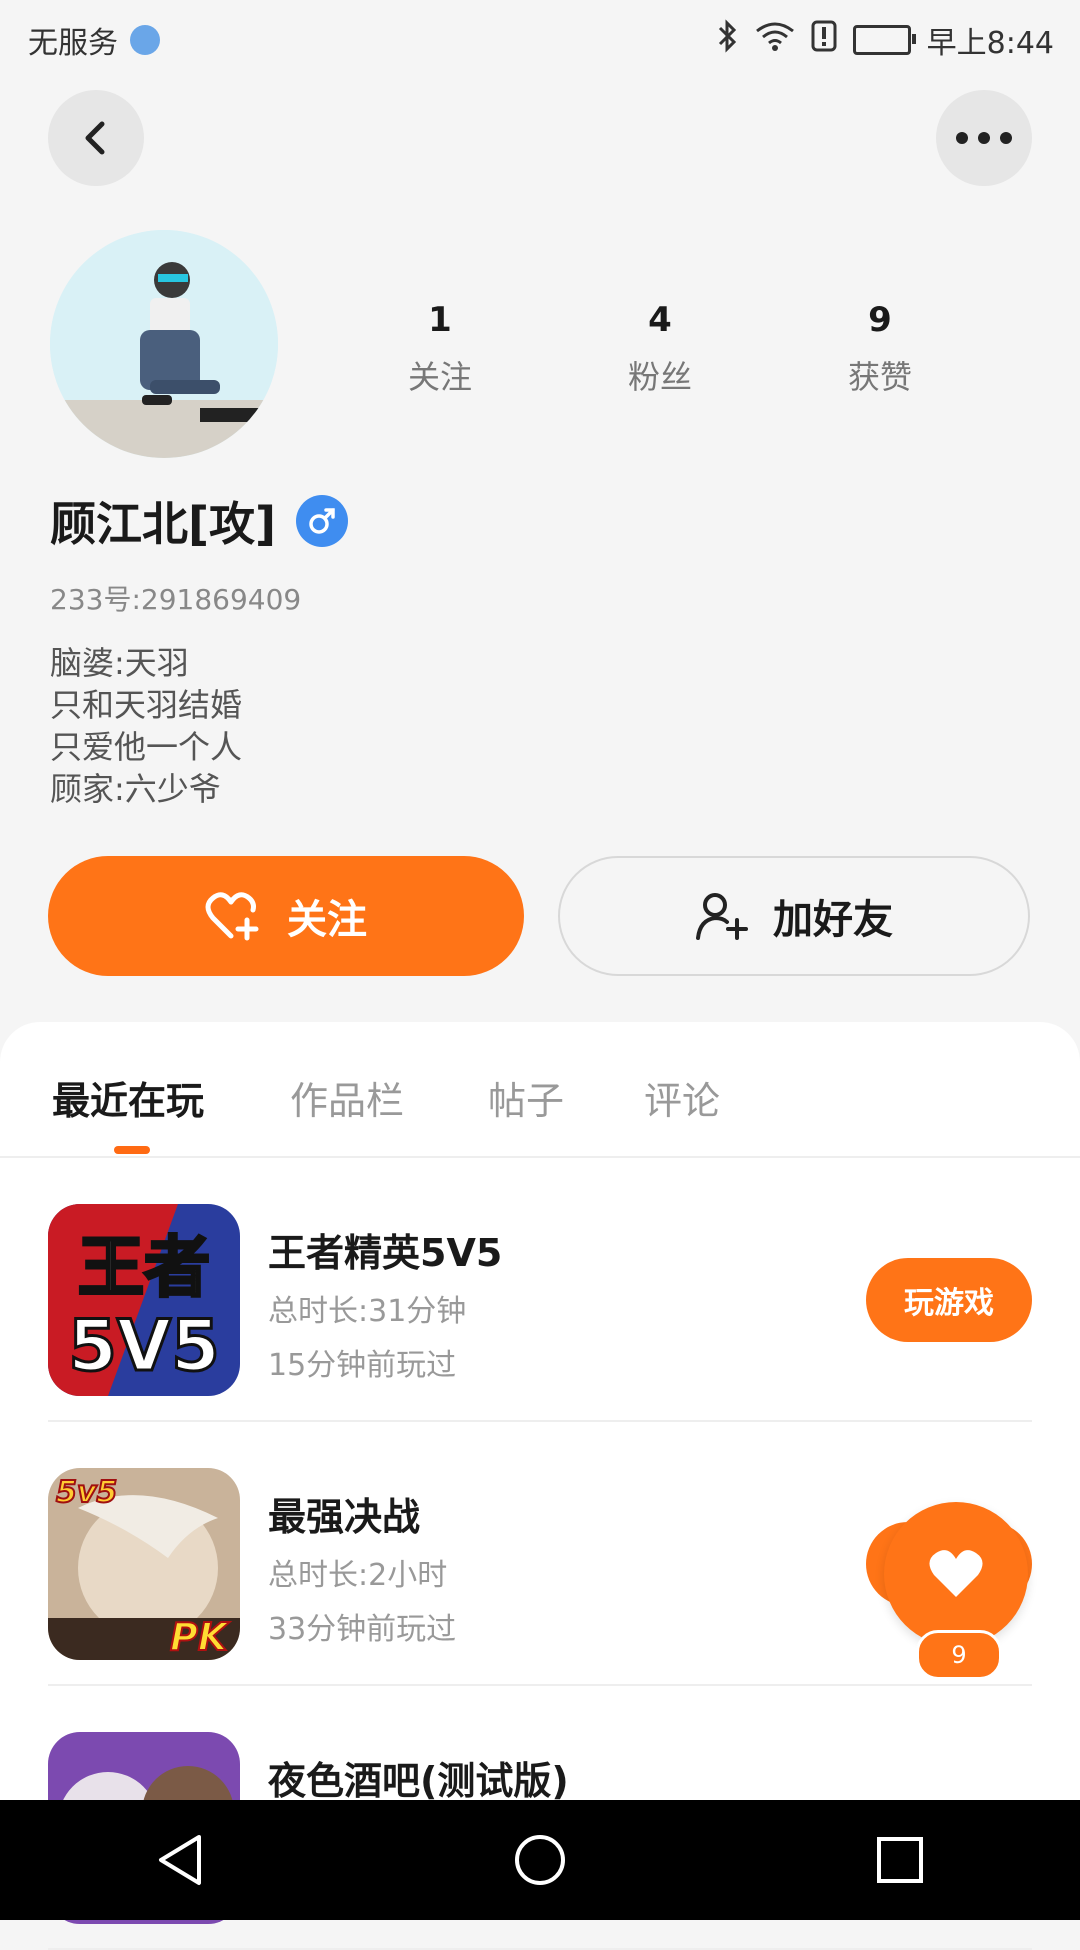 The width and height of the screenshot is (1080, 1950). I want to click on tab-bar: 最近在玩 作品栏 帖子 评论, so click(540, 1090).